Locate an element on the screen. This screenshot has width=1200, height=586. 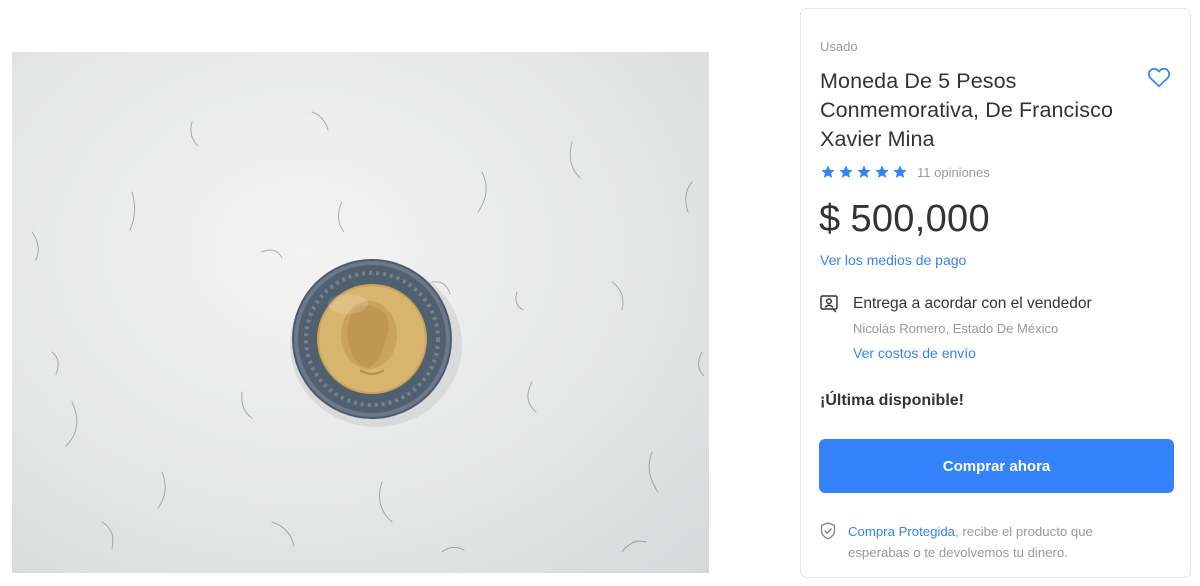
favorite-button is located at coordinates (1159, 77).